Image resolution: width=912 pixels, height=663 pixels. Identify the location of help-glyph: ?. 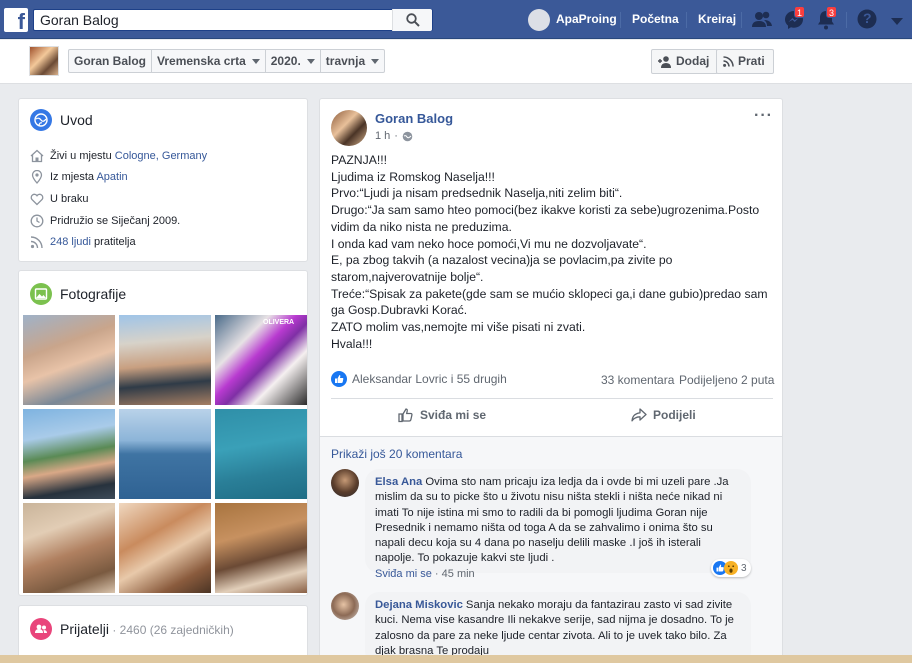
(867, 18).